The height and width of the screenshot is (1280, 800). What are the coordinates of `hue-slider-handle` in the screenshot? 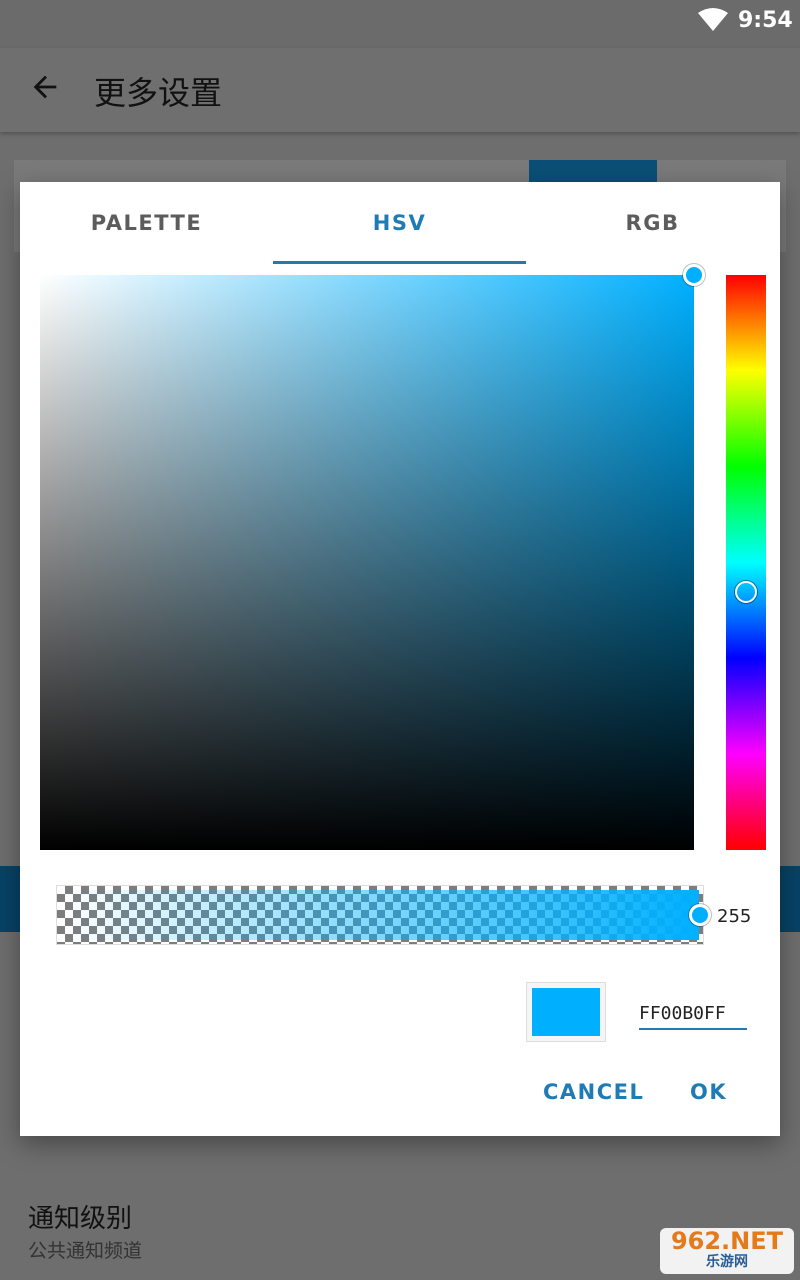 It's located at (746, 592).